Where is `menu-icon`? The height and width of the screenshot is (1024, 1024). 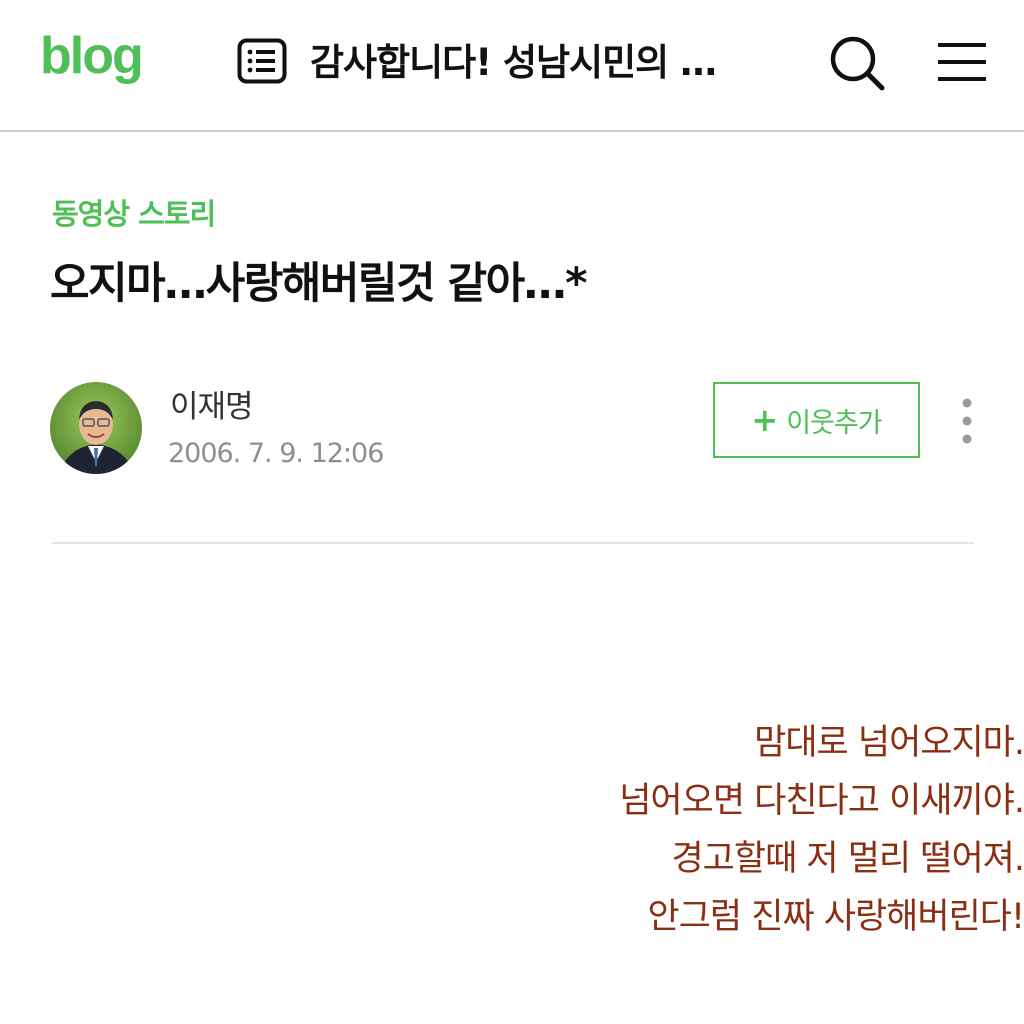 menu-icon is located at coordinates (962, 62).